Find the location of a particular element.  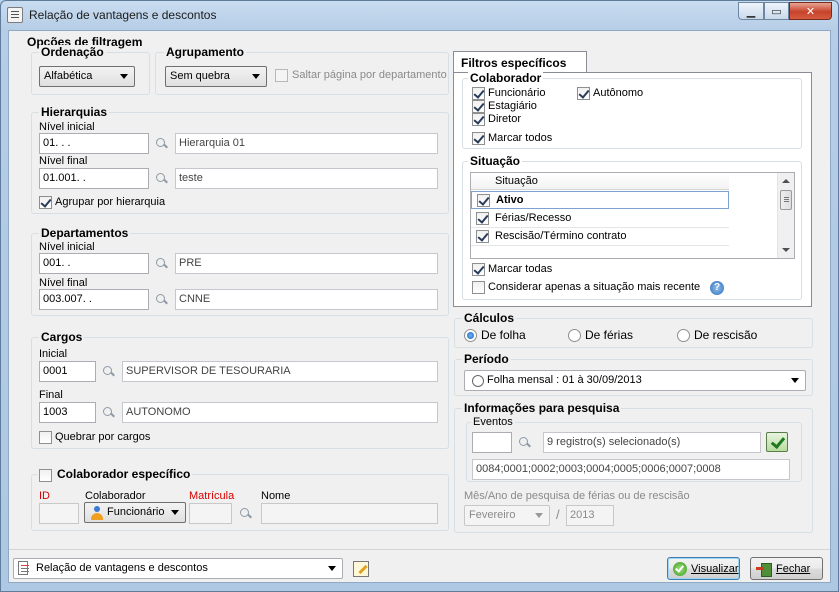

name-label: Nome is located at coordinates (276, 496).